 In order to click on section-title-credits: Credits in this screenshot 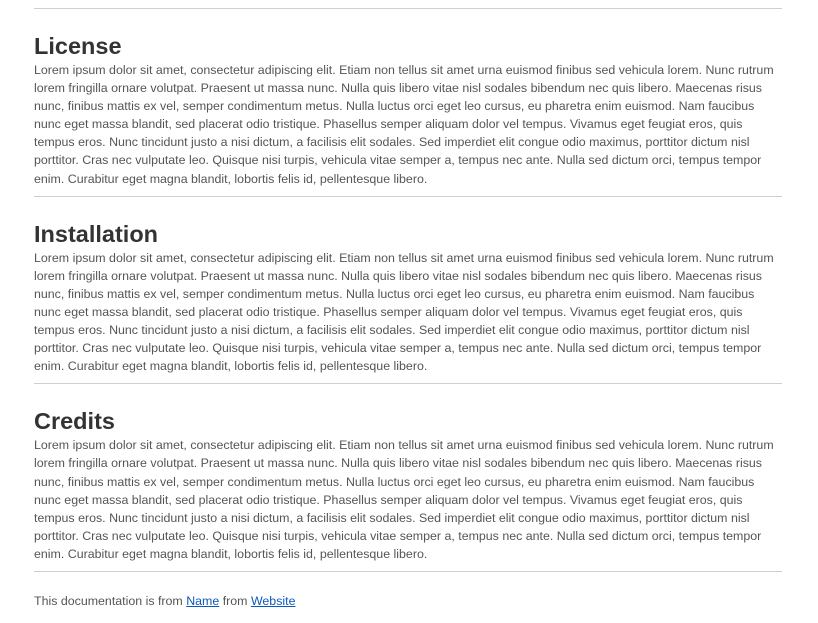, I will do `click(74, 421)`.